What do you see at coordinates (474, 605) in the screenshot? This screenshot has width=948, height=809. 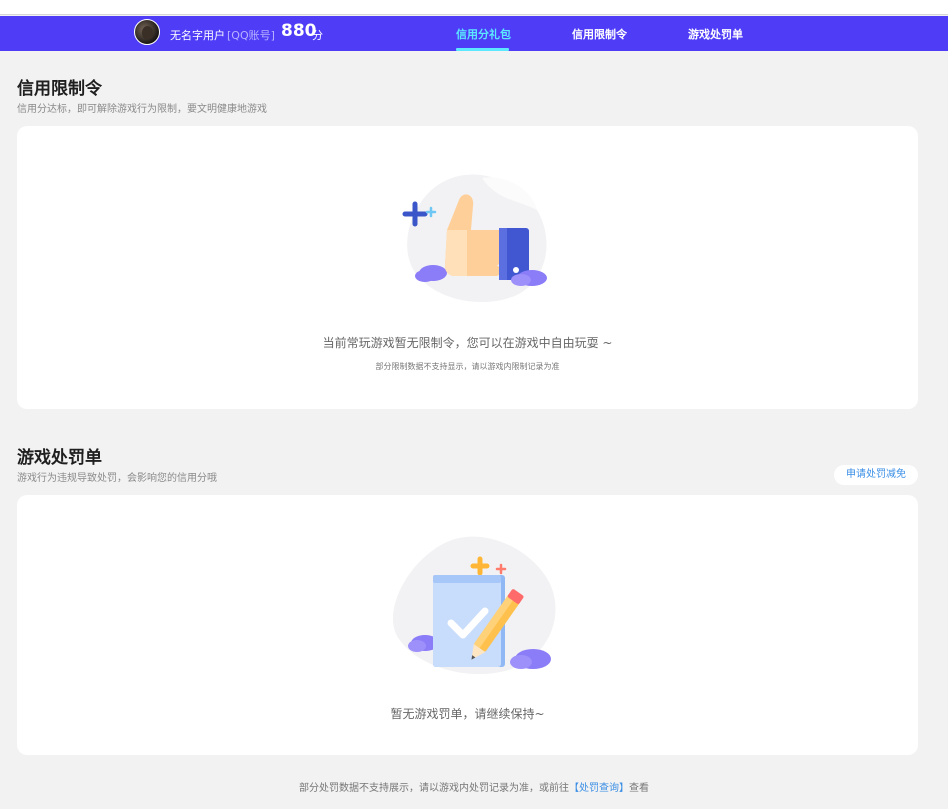 I see `checked-document-pencil-icon` at bounding box center [474, 605].